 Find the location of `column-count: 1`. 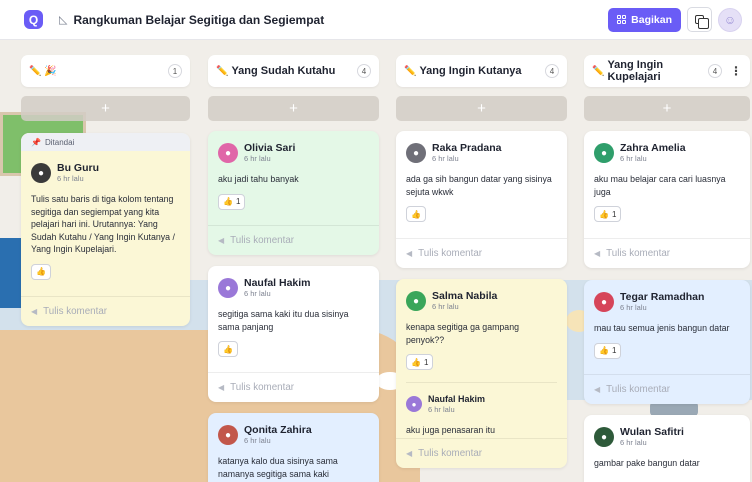

column-count: 1 is located at coordinates (175, 71).